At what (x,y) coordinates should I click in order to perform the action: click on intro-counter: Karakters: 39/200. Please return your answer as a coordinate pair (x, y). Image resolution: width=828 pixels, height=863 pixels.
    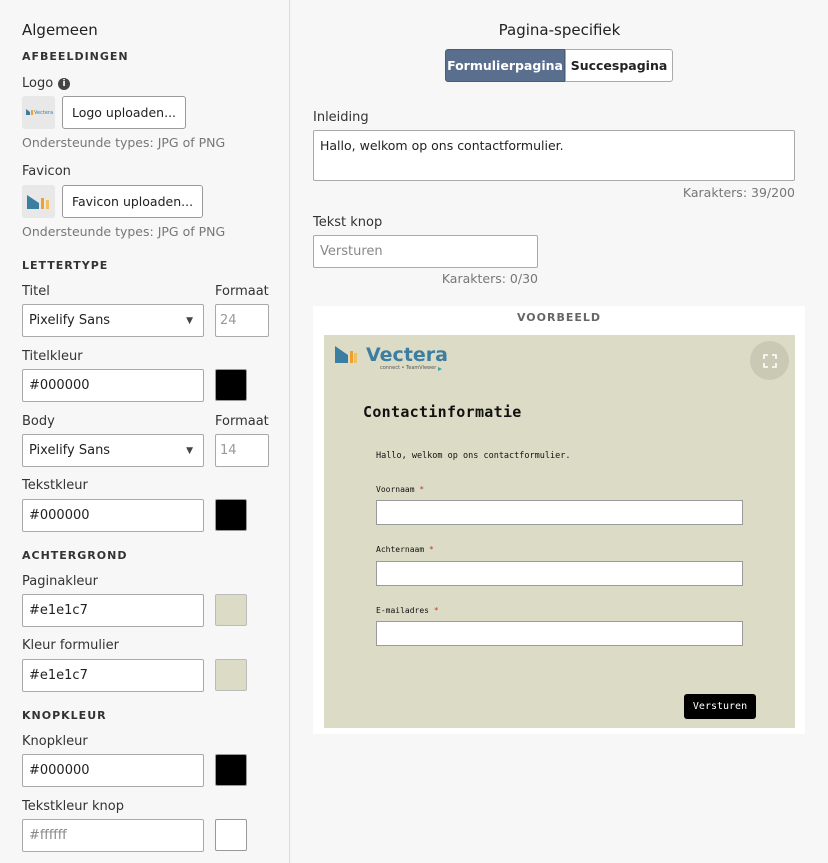
    Looking at the image, I should click on (738, 192).